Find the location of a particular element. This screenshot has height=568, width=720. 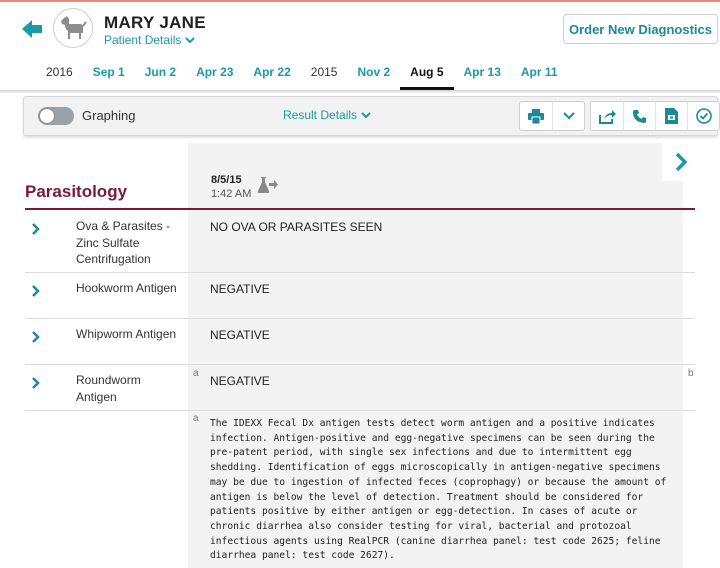

document-icon is located at coordinates (671, 116).